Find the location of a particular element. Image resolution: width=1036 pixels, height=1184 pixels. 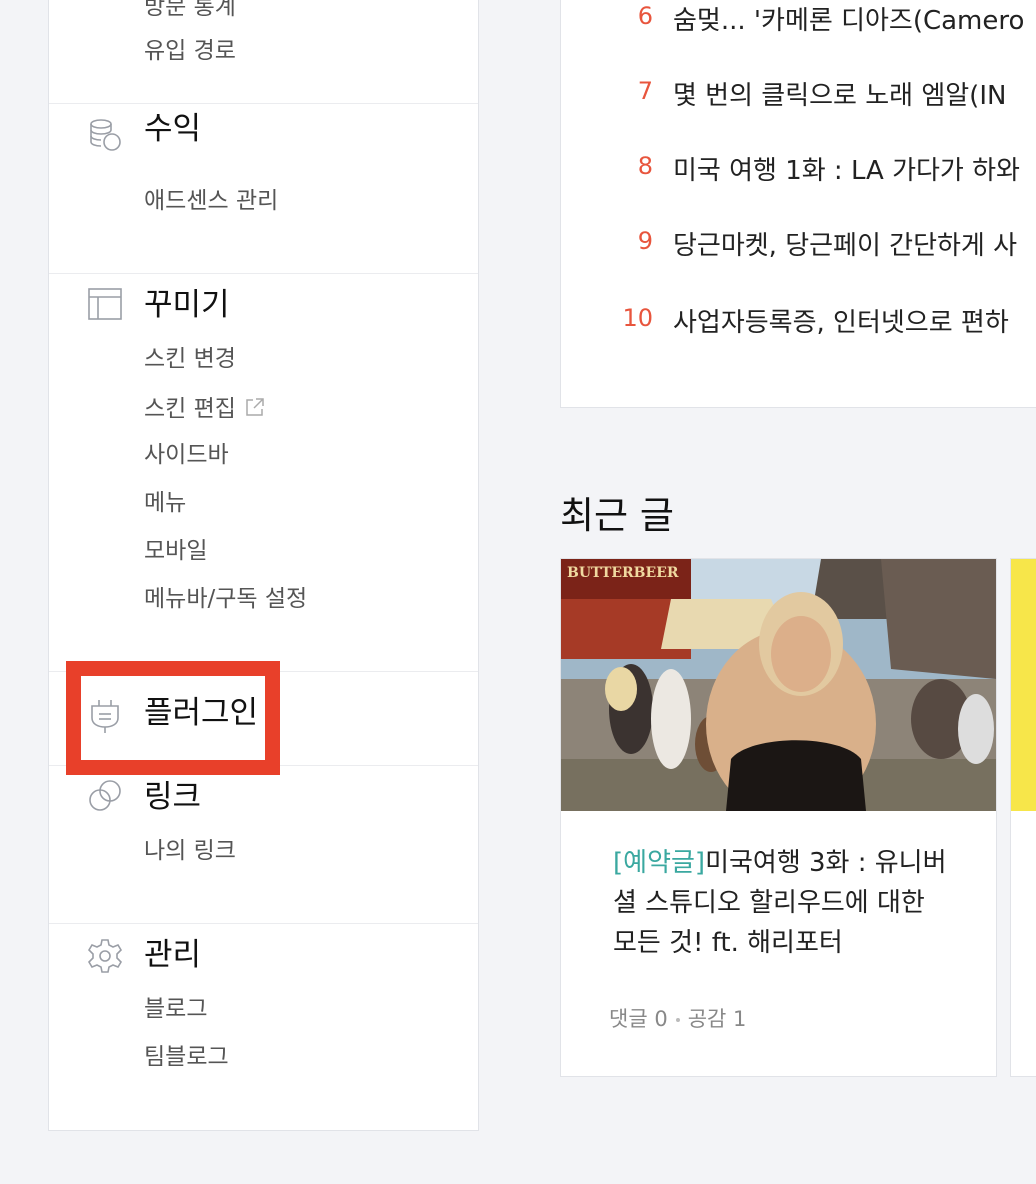

coins-icon is located at coordinates (105, 135).